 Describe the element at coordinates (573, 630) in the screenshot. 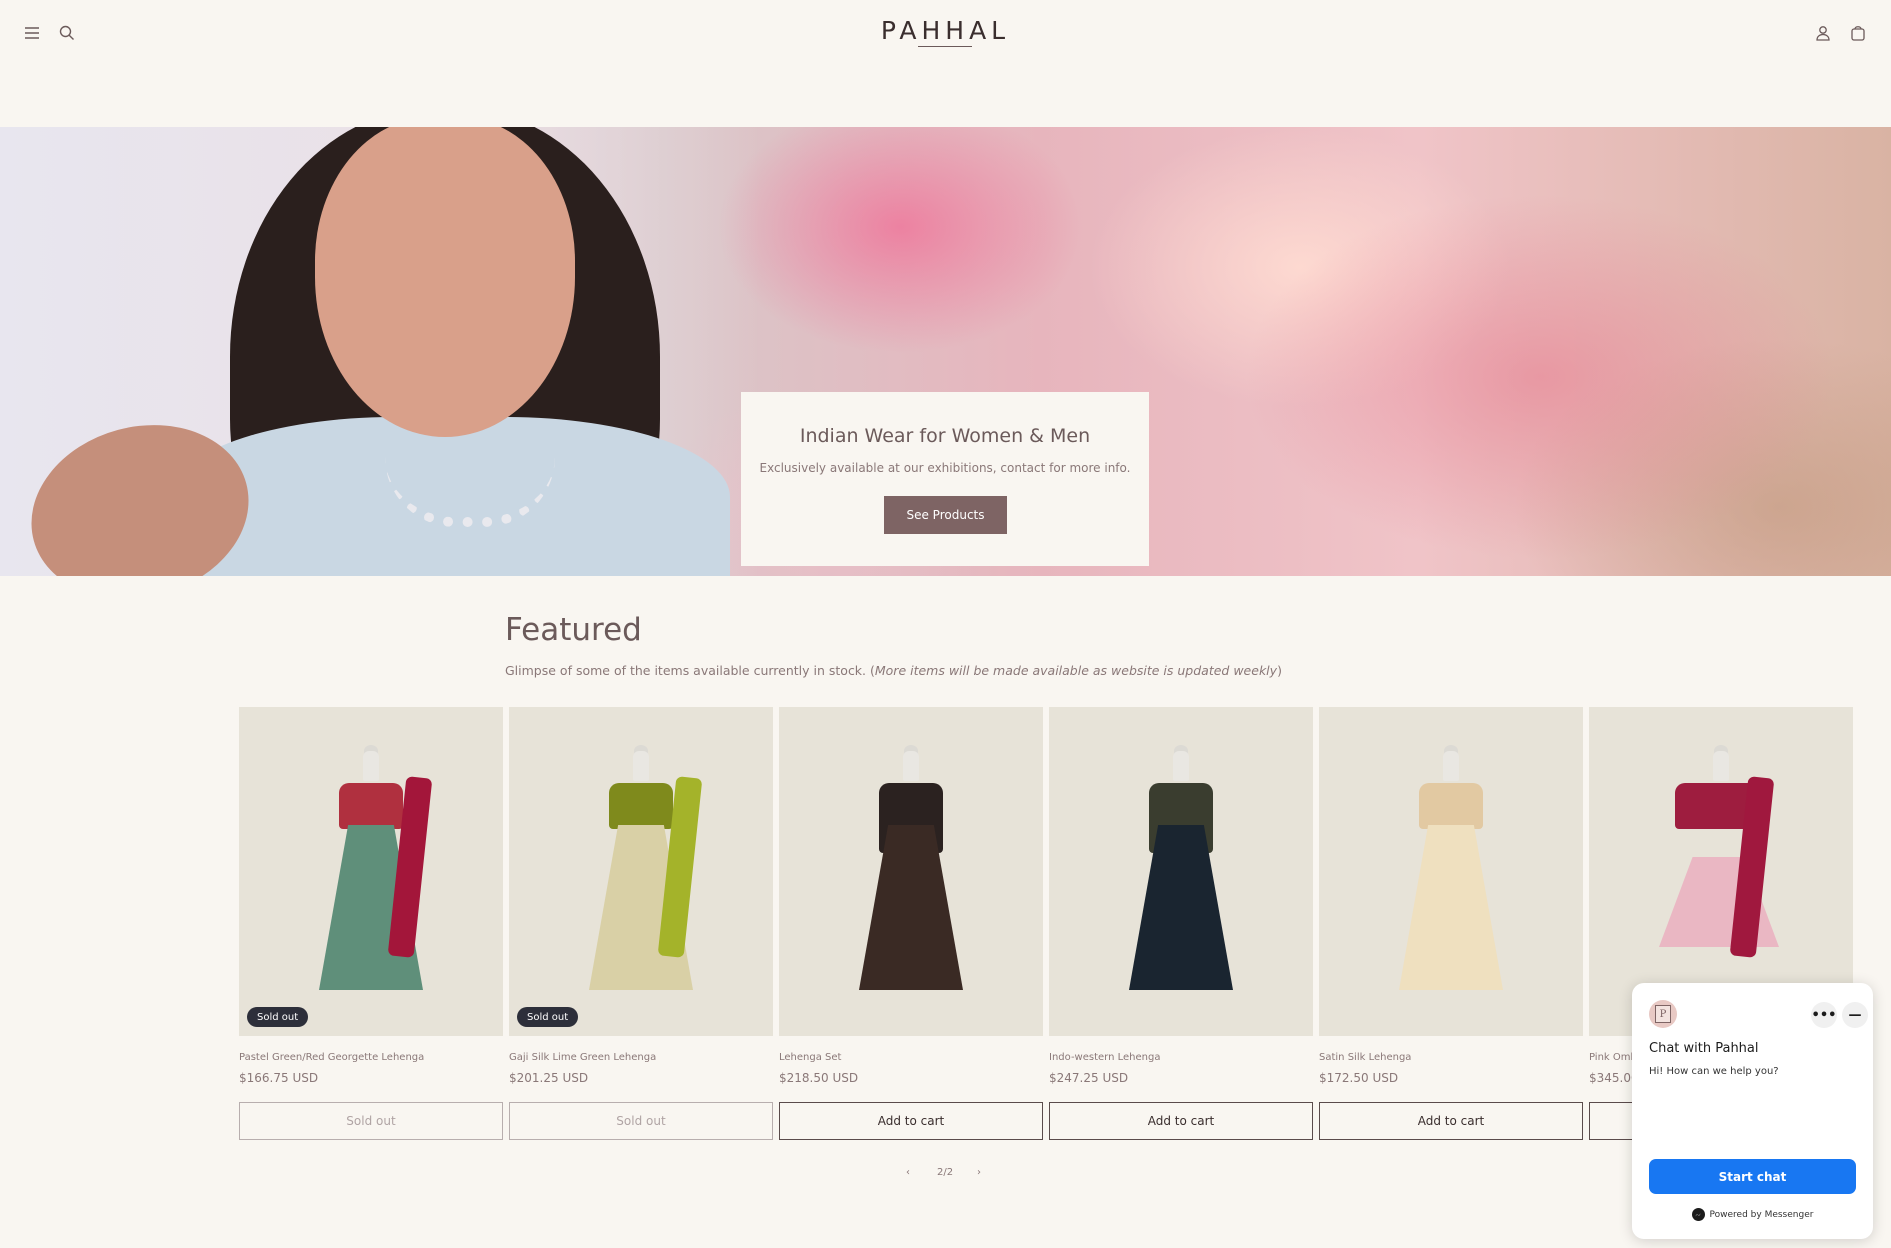

I see `featured-title: Featured` at that location.